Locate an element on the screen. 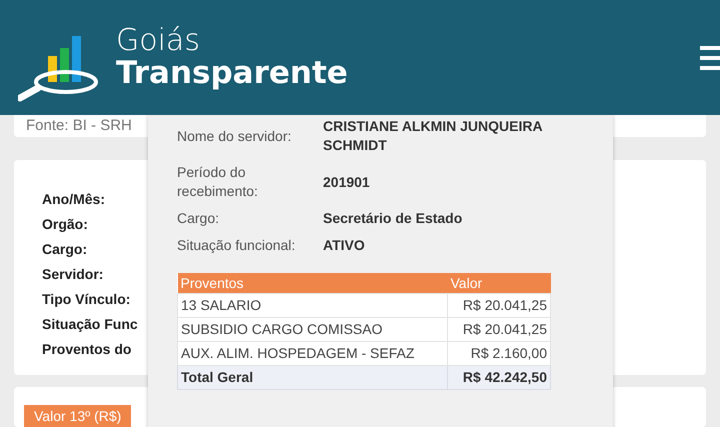  field-label: Situação funcional: is located at coordinates (236, 245).